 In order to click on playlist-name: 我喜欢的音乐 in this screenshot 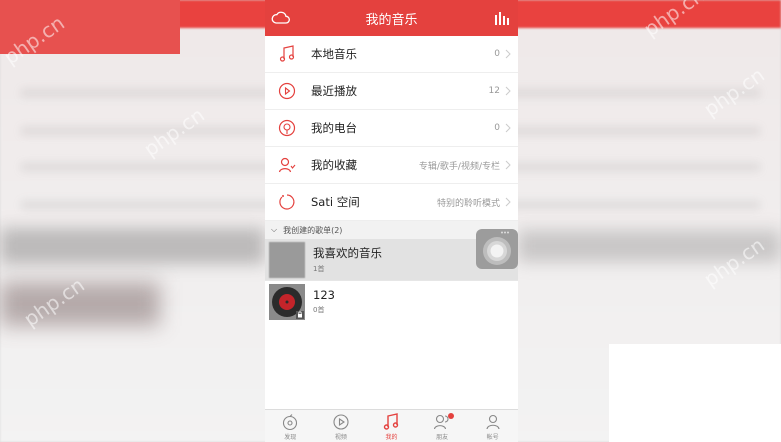, I will do `click(347, 253)`.